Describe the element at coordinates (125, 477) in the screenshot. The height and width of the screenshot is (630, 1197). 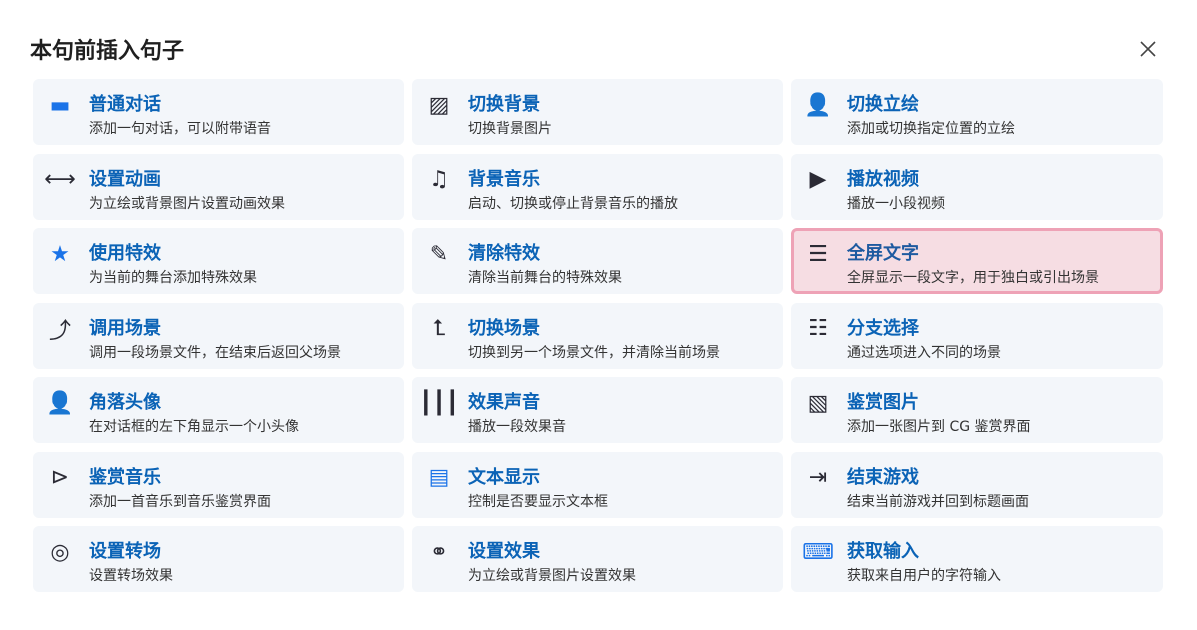
I see `card-title: 鉴赏音乐` at that location.